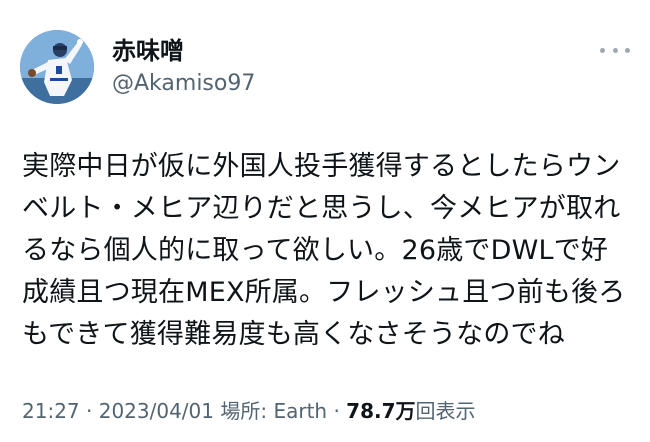 The image size is (650, 442). I want to click on tweet-metadata: 21:27 · 2023/04/01 場所: Earth · 78.7万回表示, so click(249, 411).